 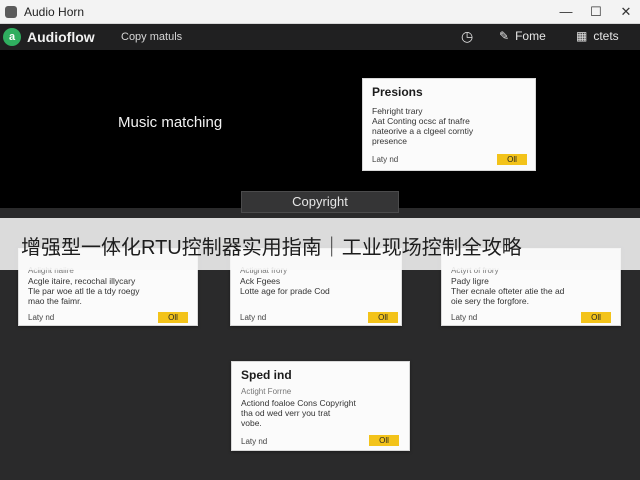 I want to click on card-line: oie sery the forgfore., so click(x=490, y=301).